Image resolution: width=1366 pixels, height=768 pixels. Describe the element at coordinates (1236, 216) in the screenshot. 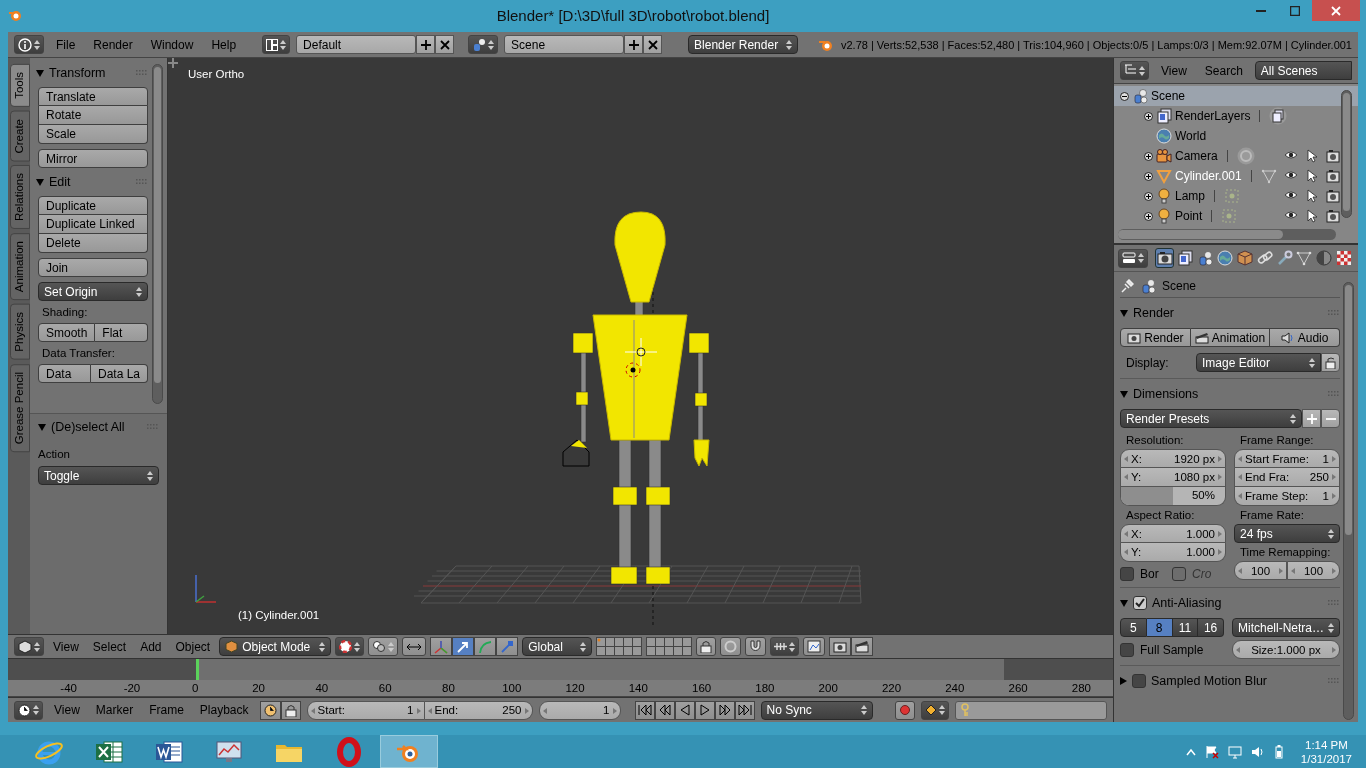

I see `outliner-row: Point` at that location.